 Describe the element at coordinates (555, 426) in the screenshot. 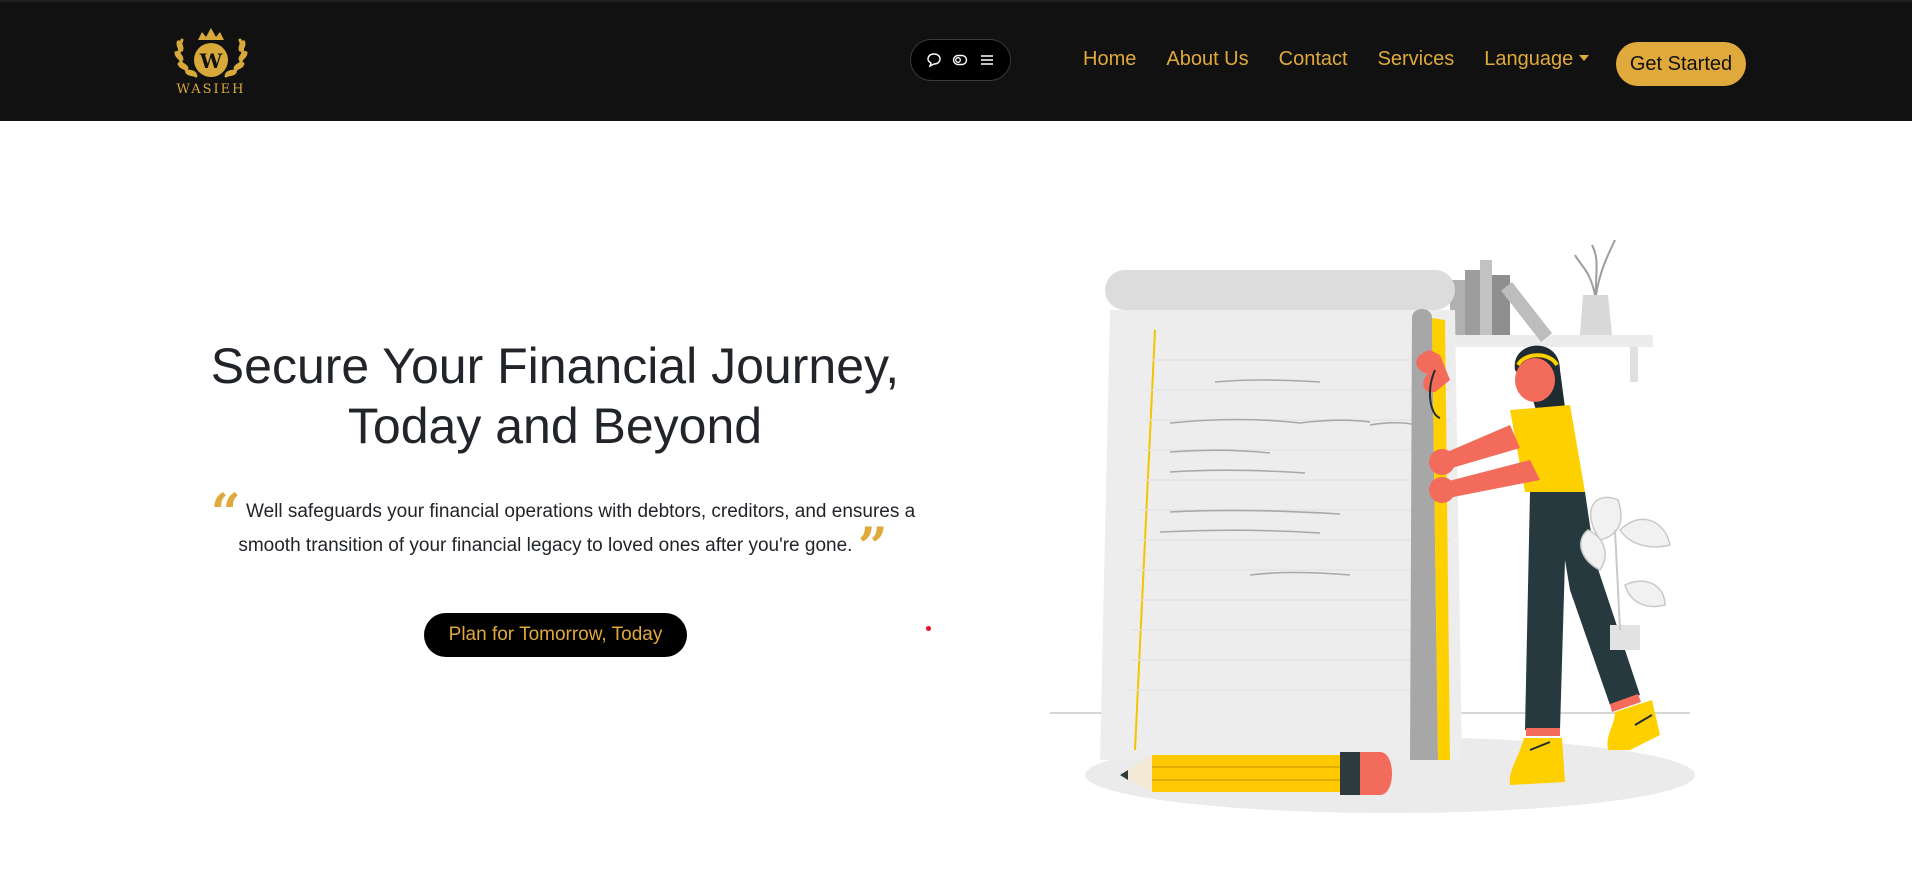

I see `hero-title-line-2: Today and Beyond` at that location.